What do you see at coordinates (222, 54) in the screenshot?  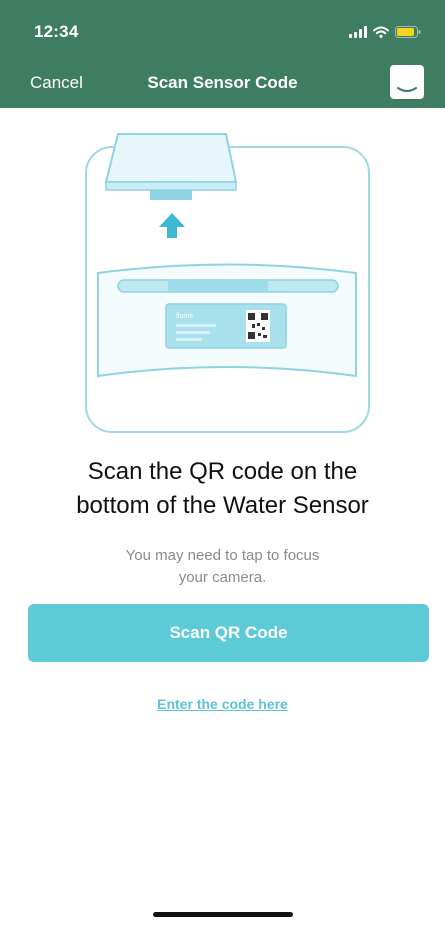 I see `header: 12:34 Cancel Scan Sensor Code` at bounding box center [222, 54].